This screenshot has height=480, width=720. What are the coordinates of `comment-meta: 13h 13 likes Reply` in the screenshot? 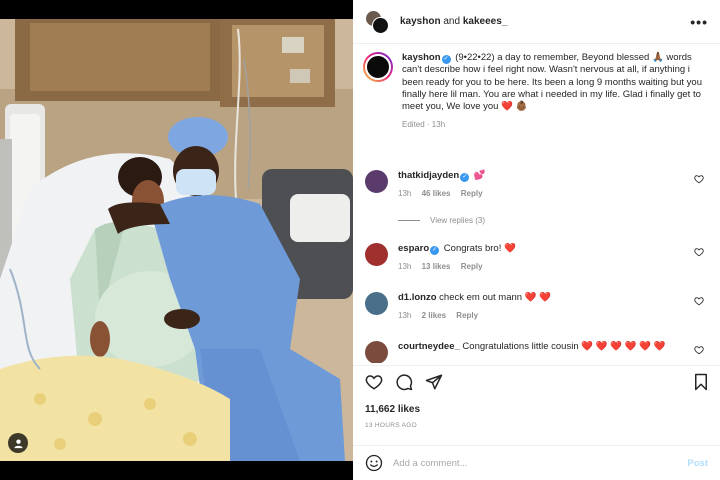 It's located at (543, 266).